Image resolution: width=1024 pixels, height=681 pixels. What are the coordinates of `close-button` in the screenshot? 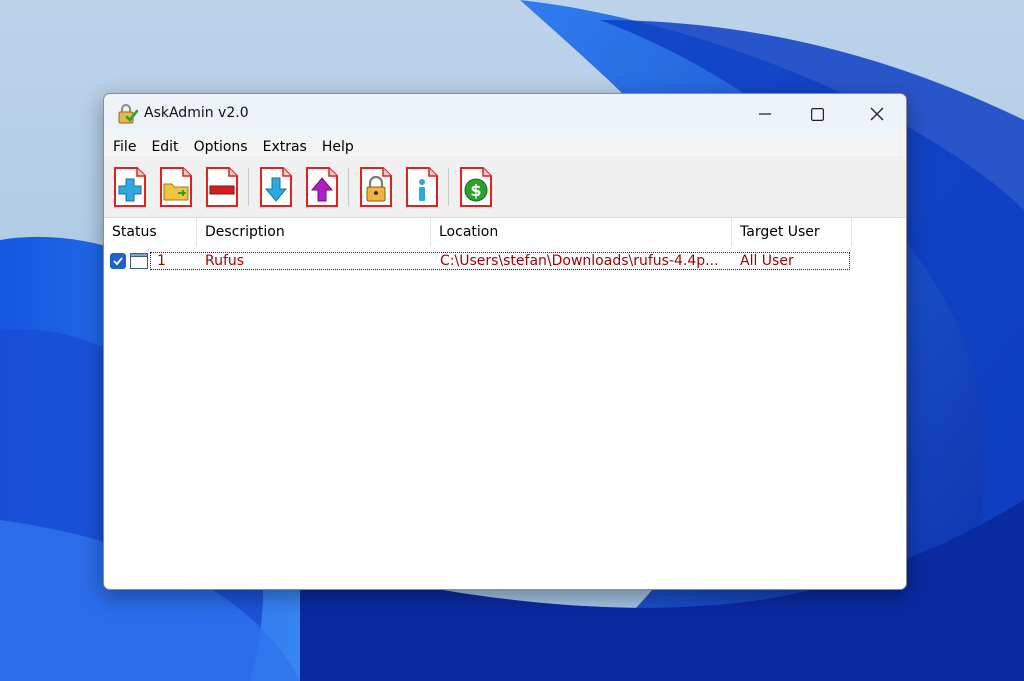 It's located at (877, 114).